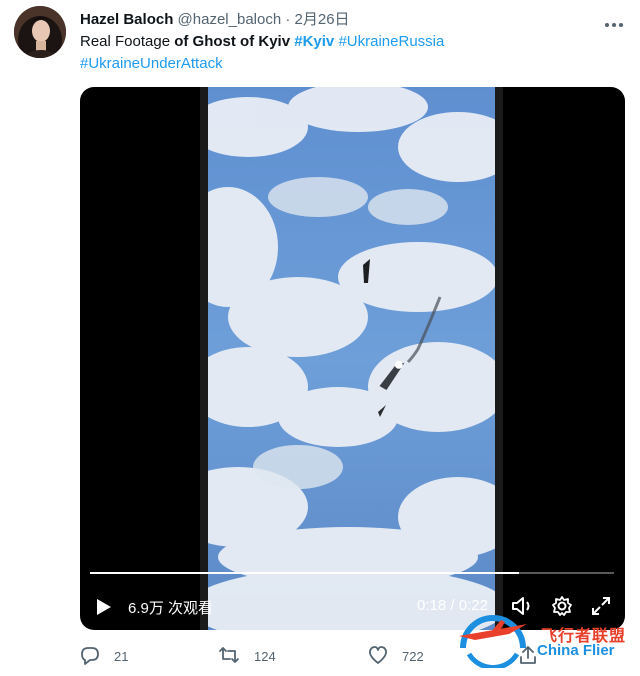 The image size is (640, 676). I want to click on watermark-logo: 飞行者联盟 China Flier, so click(545, 638).